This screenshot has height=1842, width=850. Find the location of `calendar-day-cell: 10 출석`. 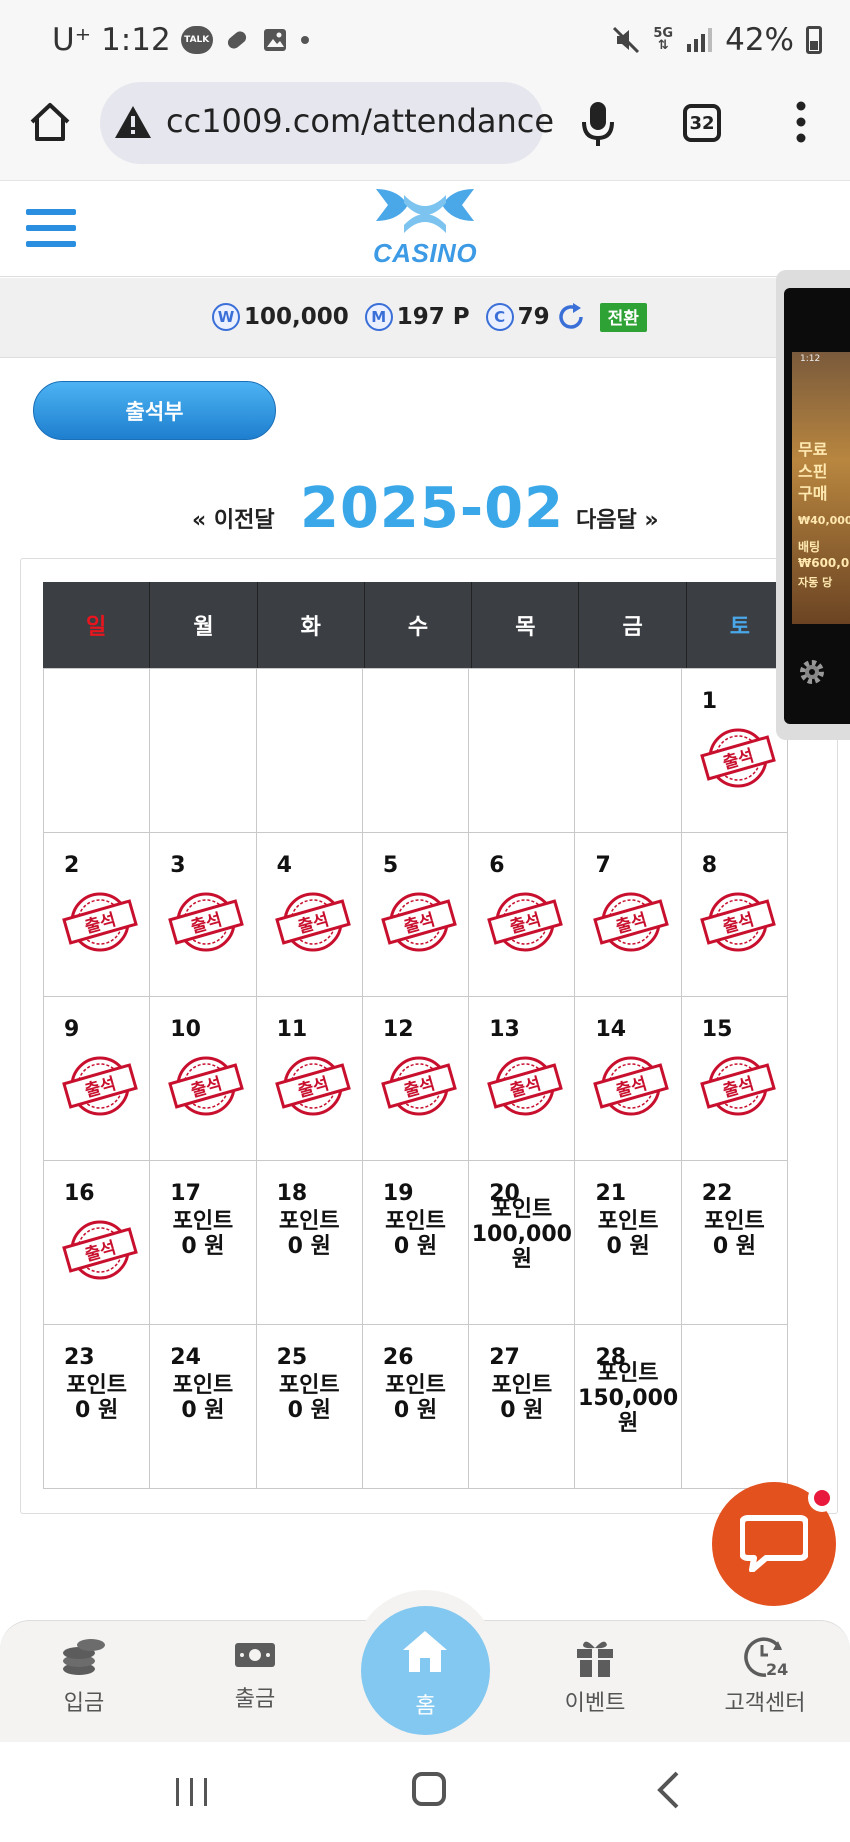

calendar-day-cell: 10 출석 is located at coordinates (203, 1078).